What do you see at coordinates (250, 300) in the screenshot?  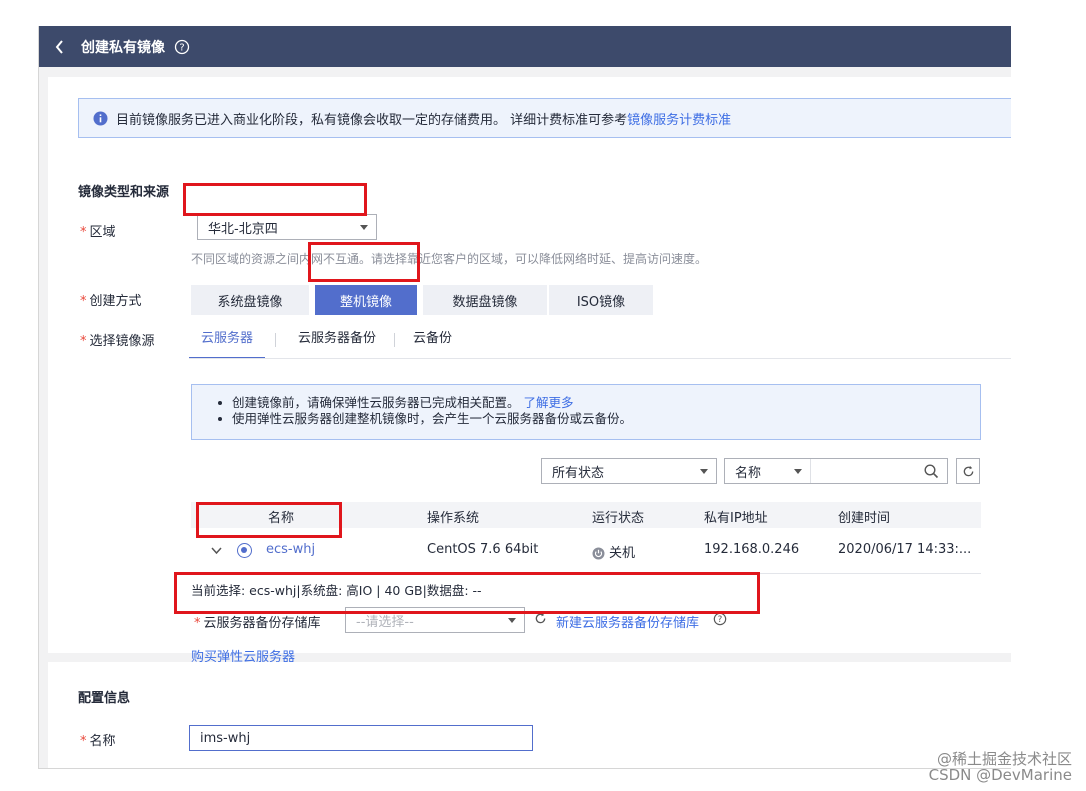 I see `option-system-disk: 系统盘镜像` at bounding box center [250, 300].